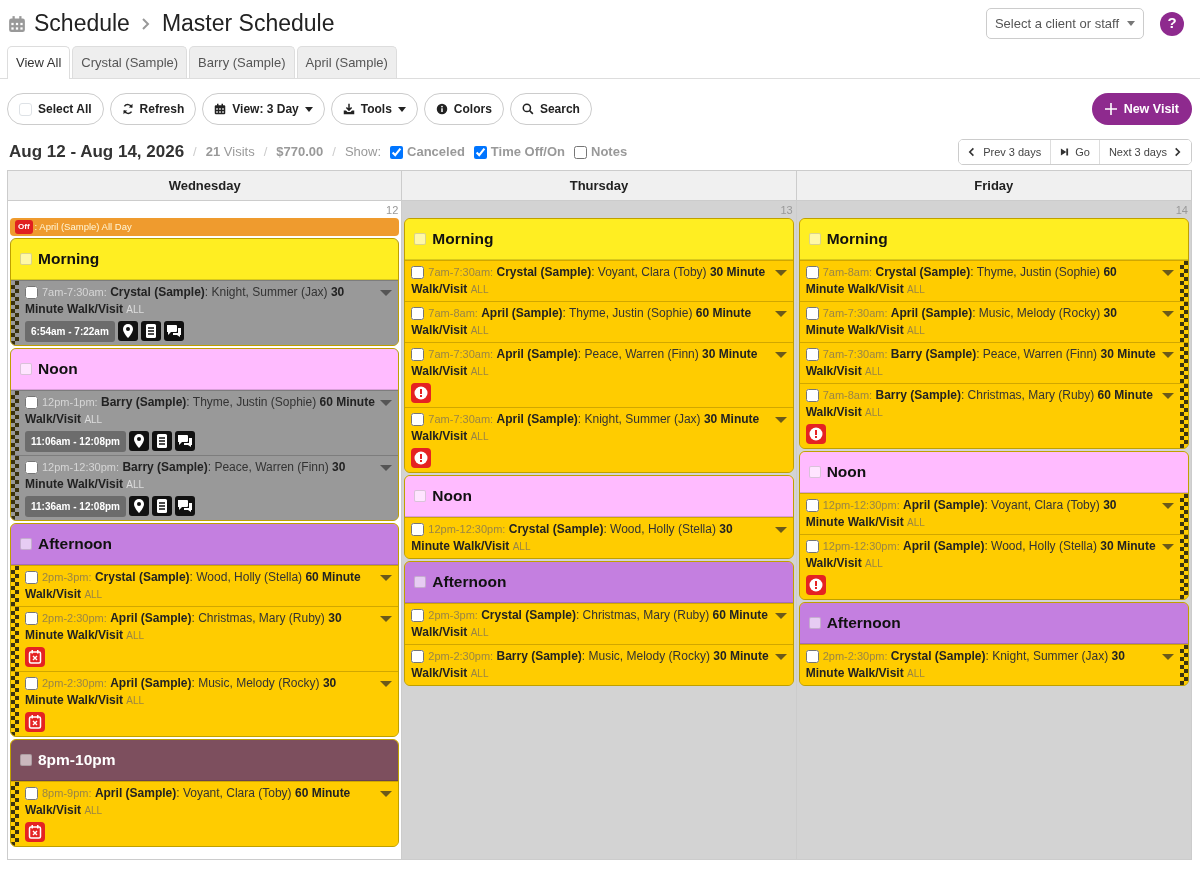 The width and height of the screenshot is (1200, 885). What do you see at coordinates (1064, 23) in the screenshot?
I see `client-select: Select a client or staff` at bounding box center [1064, 23].